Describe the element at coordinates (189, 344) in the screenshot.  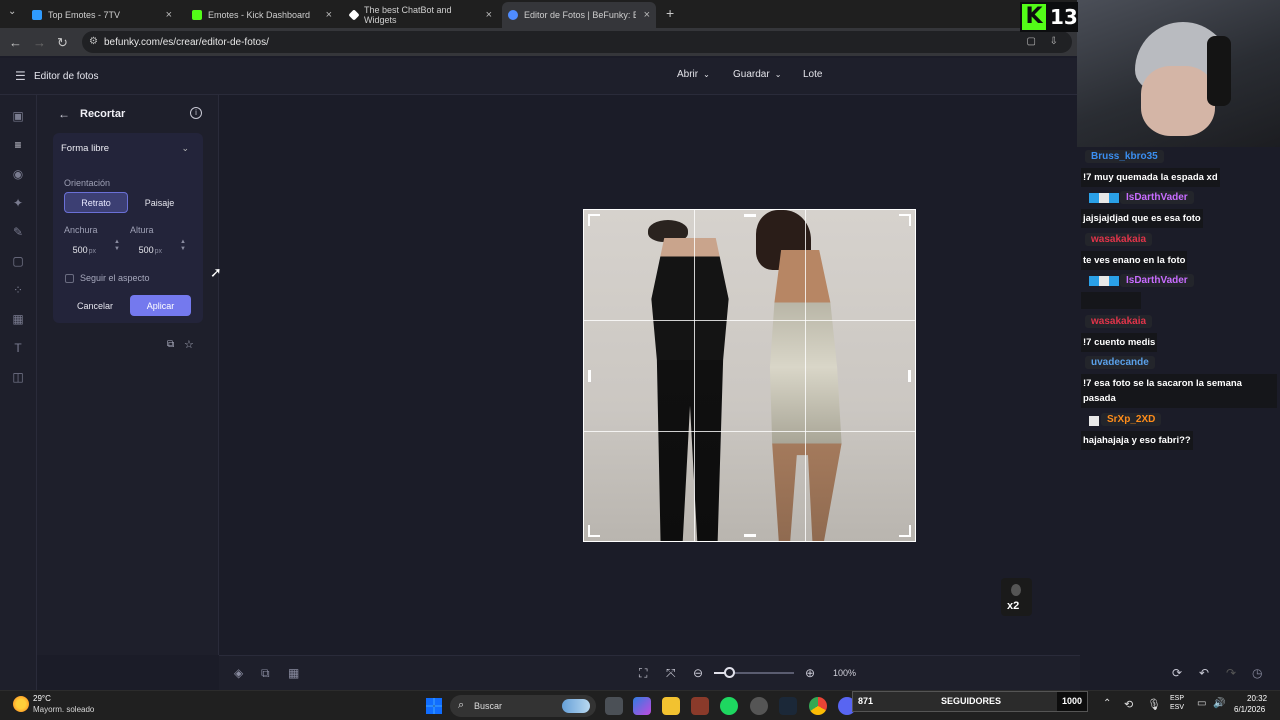
I see `star-icon: ☆` at that location.